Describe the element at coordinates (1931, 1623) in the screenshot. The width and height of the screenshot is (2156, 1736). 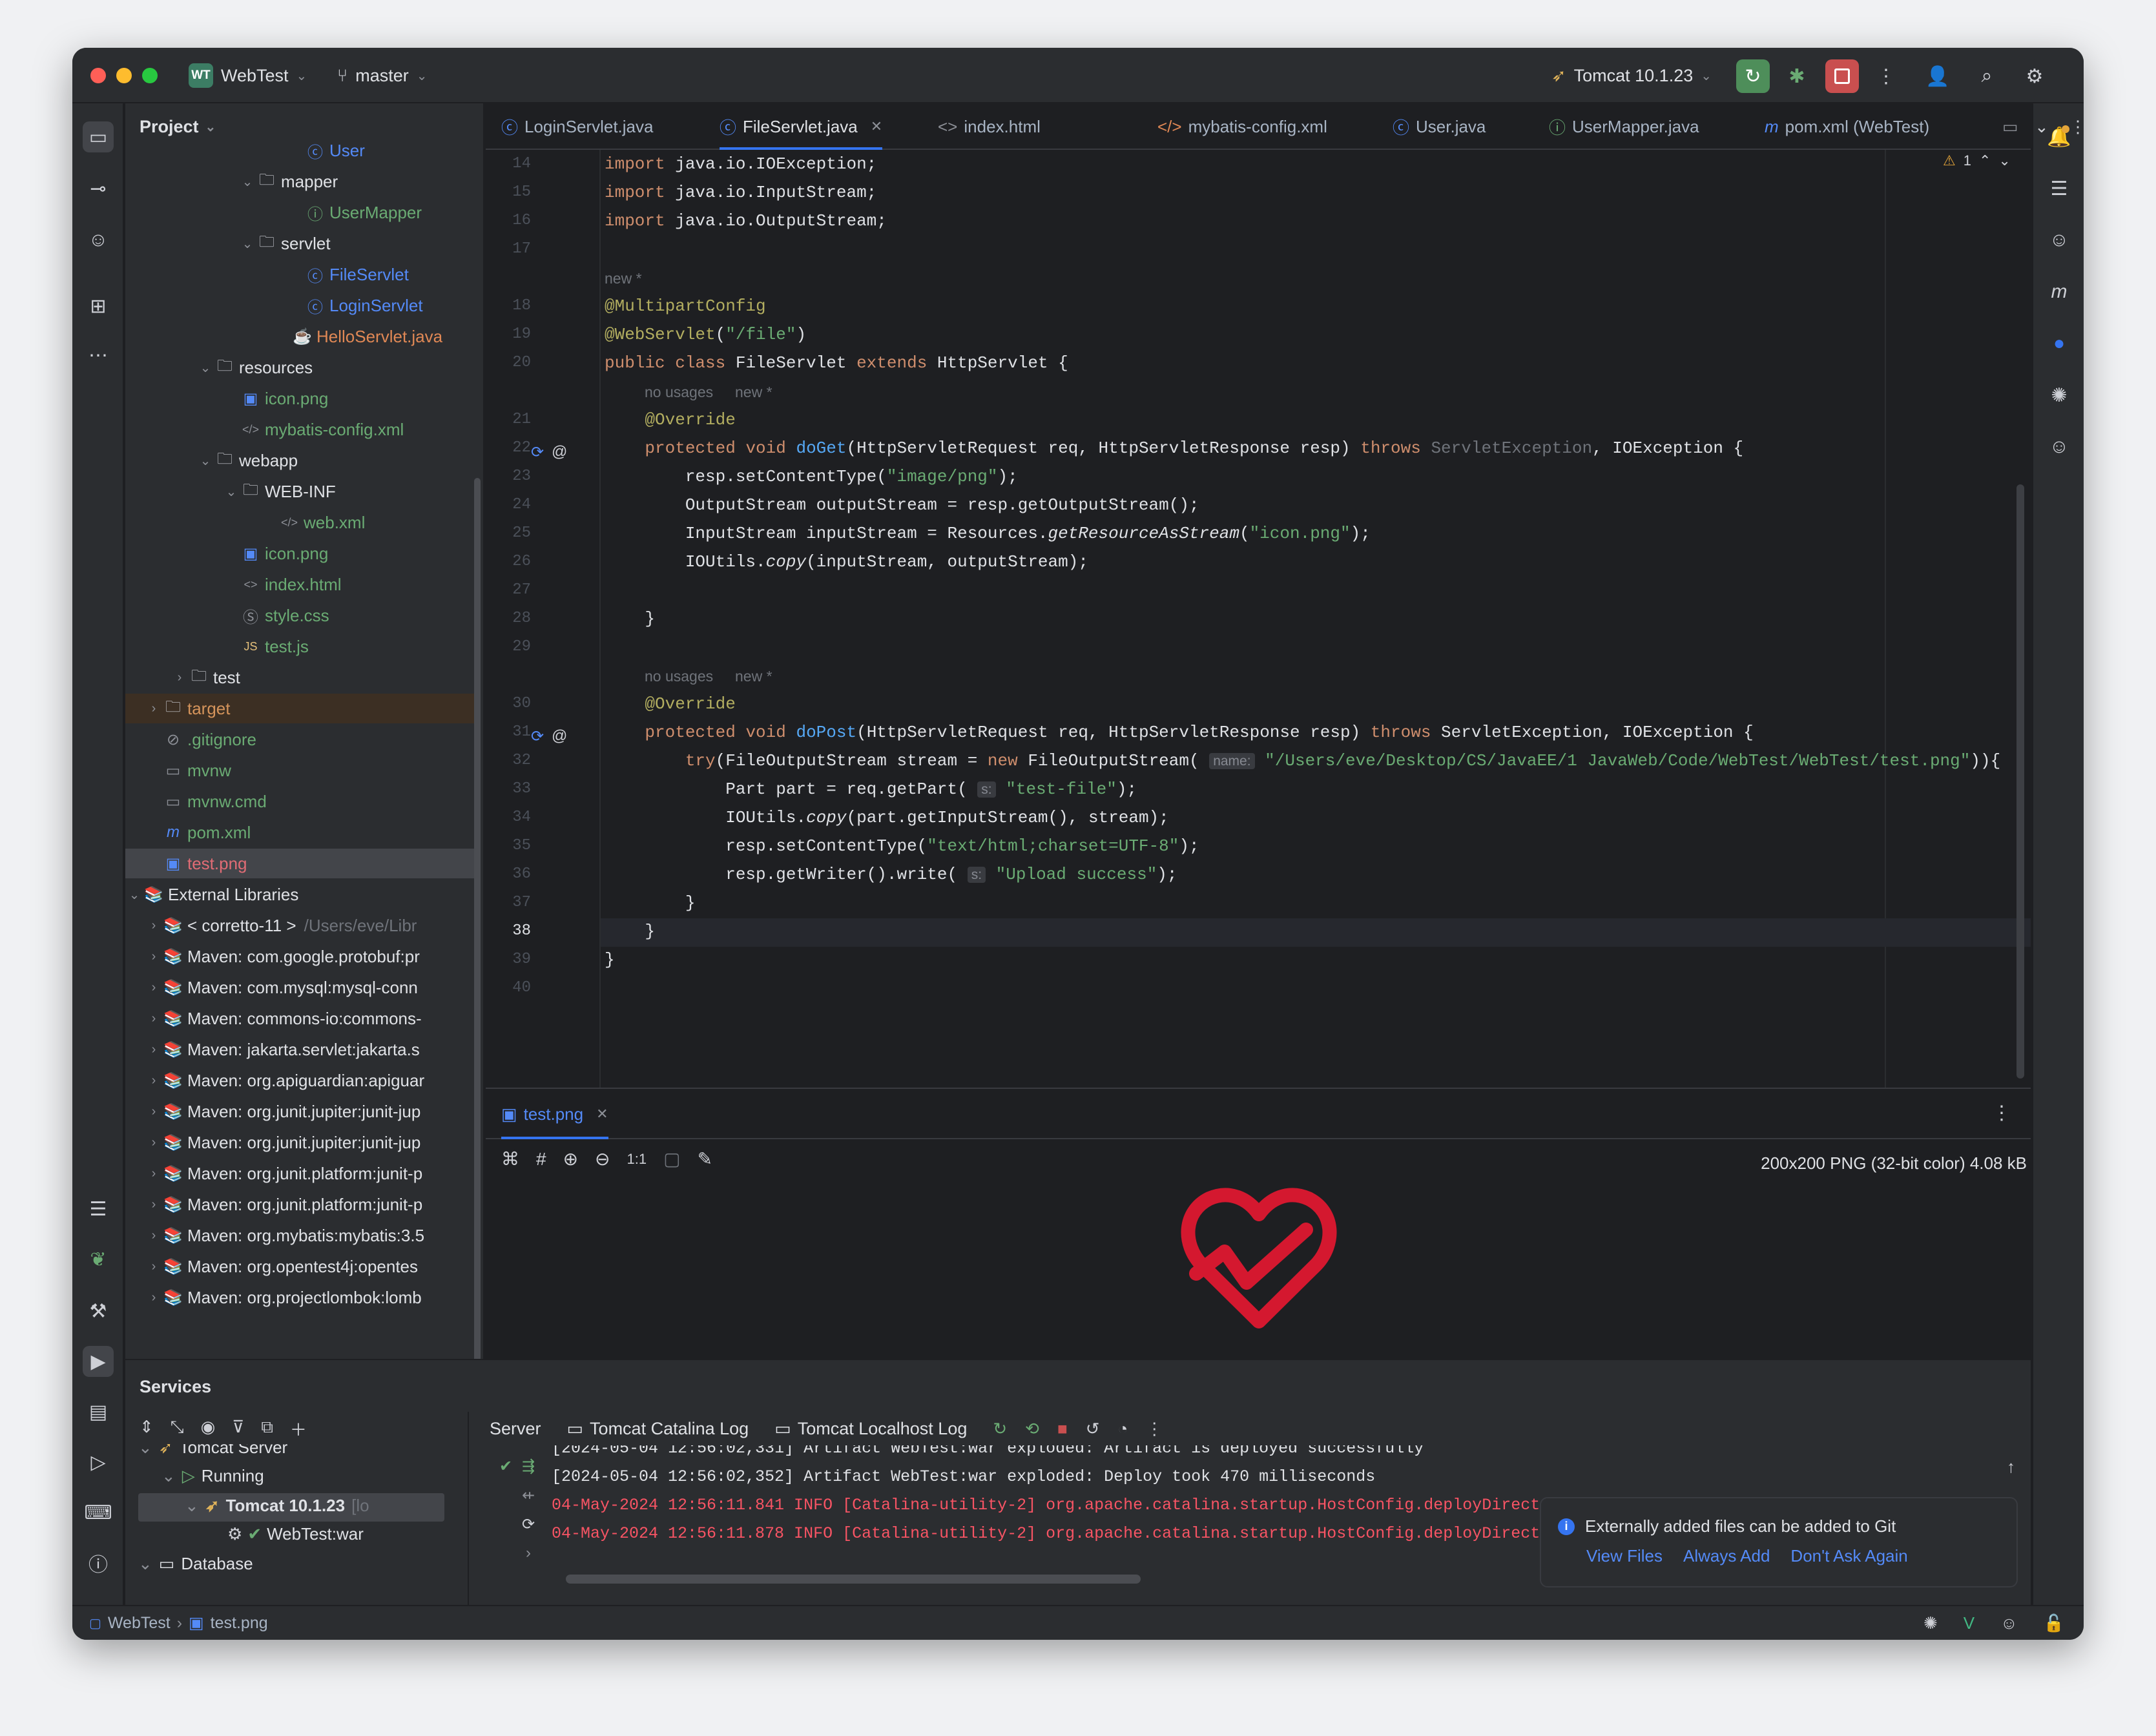
I see `openai-icon: ✺` at that location.